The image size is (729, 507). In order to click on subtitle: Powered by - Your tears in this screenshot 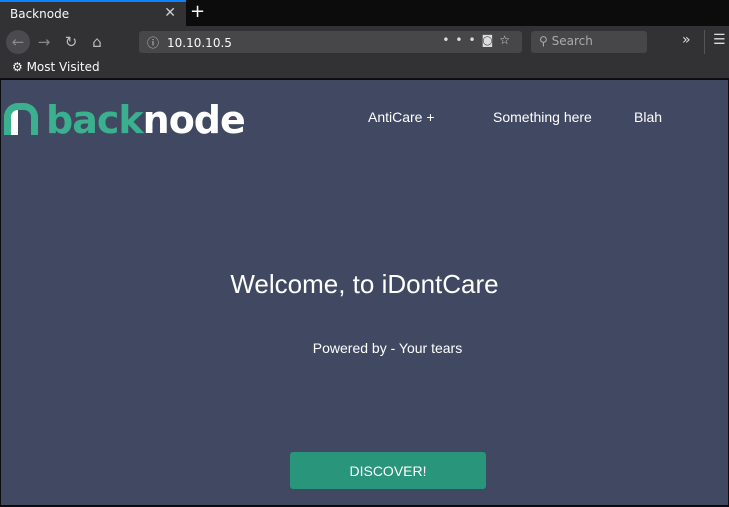, I will do `click(387, 348)`.